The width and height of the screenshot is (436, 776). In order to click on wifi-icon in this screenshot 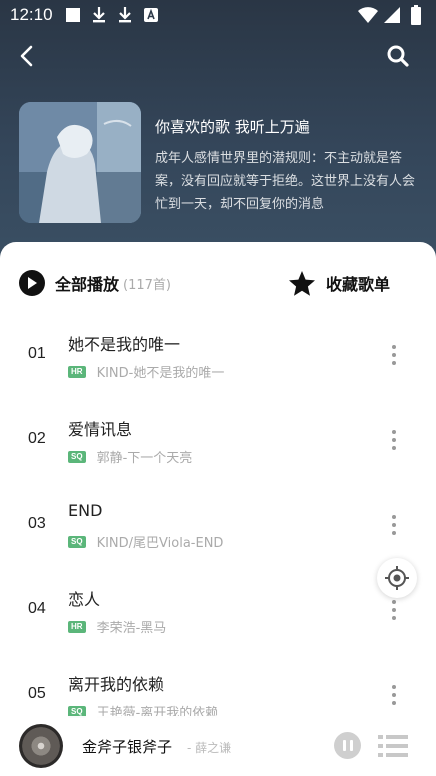, I will do `click(368, 15)`.